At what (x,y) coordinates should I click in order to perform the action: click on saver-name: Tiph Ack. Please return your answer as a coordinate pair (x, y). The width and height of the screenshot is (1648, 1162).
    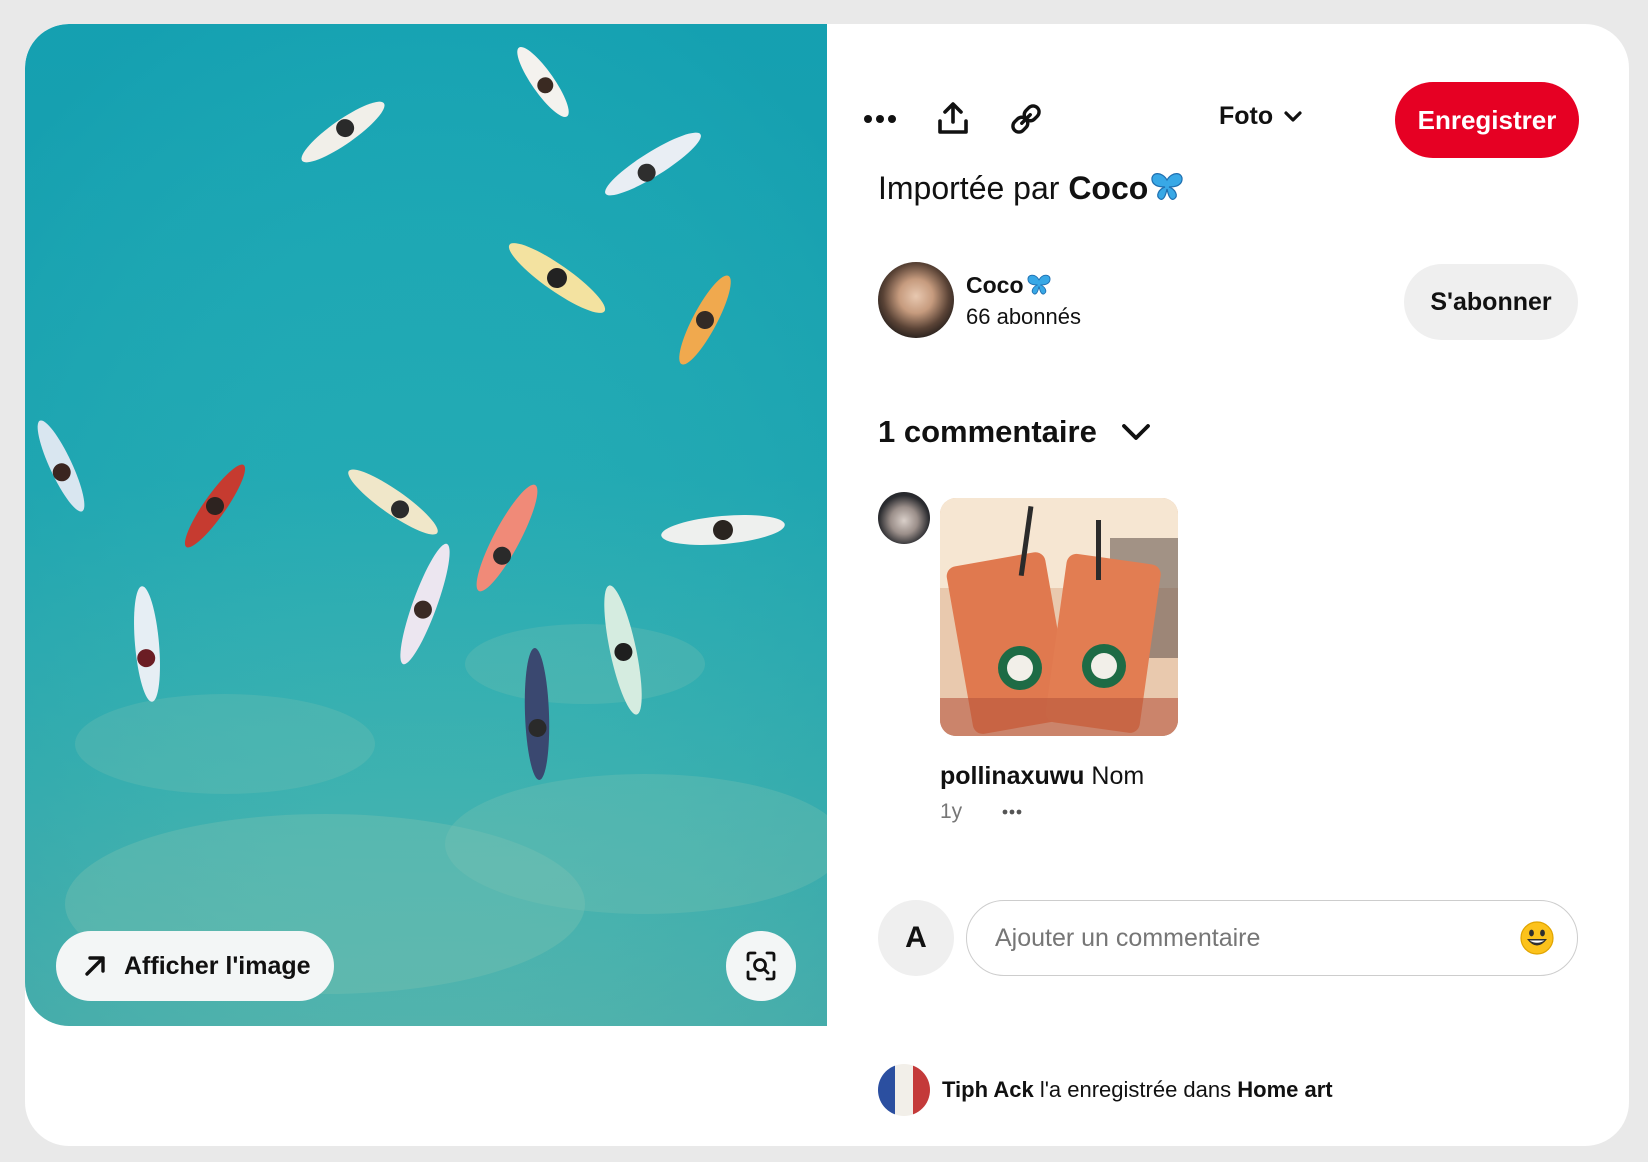
    Looking at the image, I should click on (988, 1089).